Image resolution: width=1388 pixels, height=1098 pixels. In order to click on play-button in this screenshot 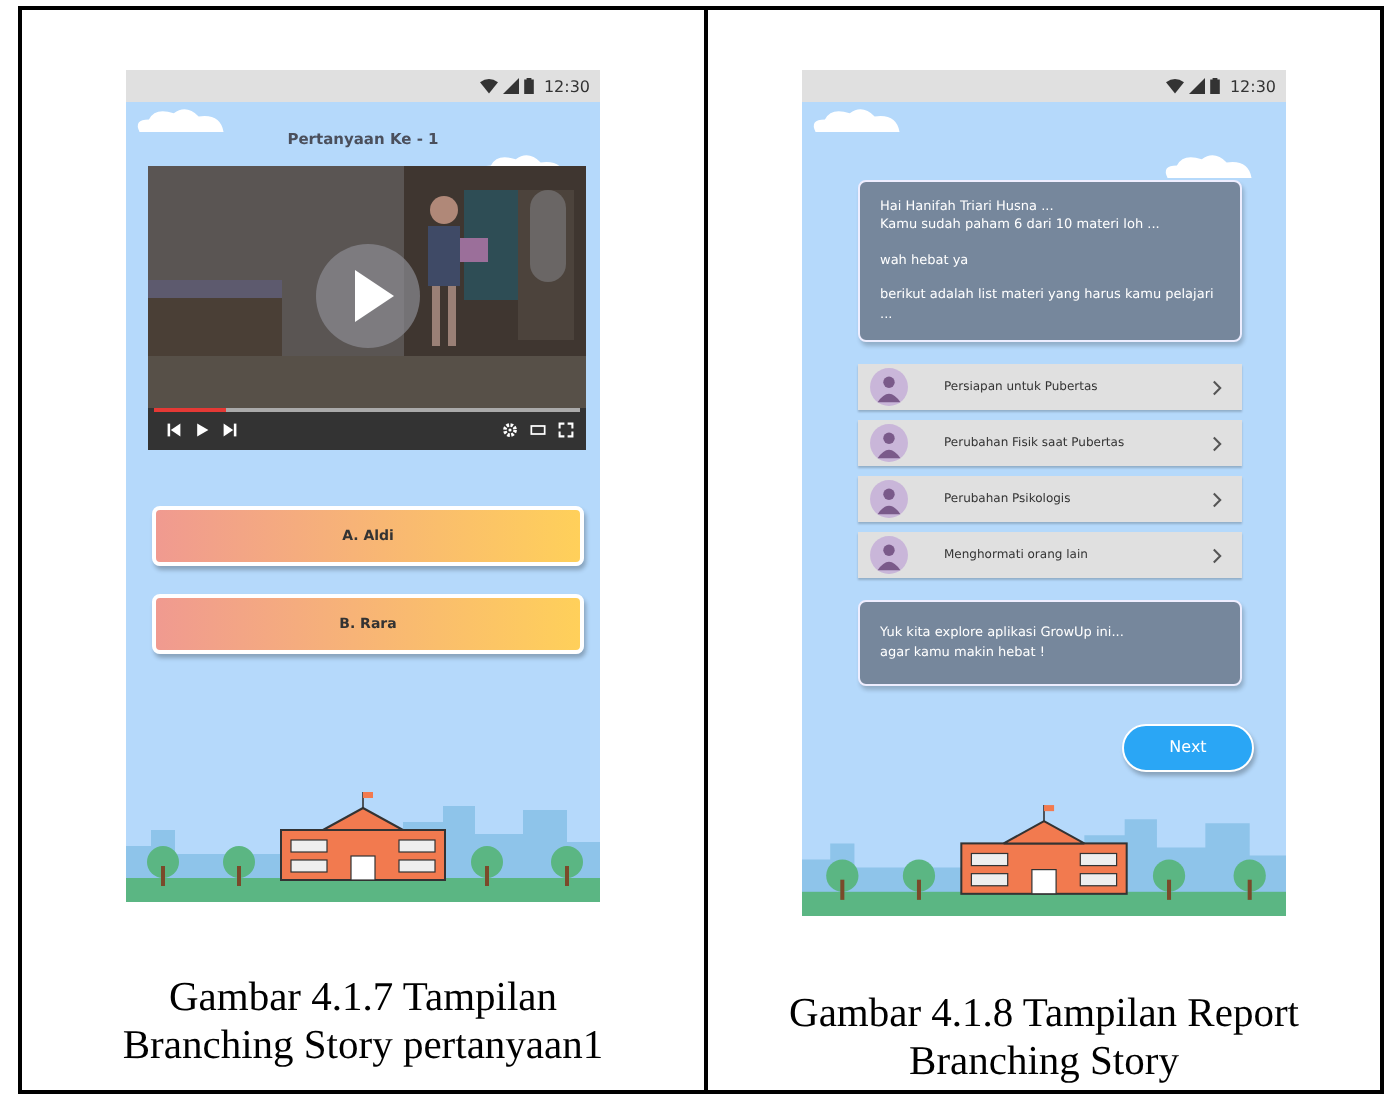, I will do `click(368, 296)`.